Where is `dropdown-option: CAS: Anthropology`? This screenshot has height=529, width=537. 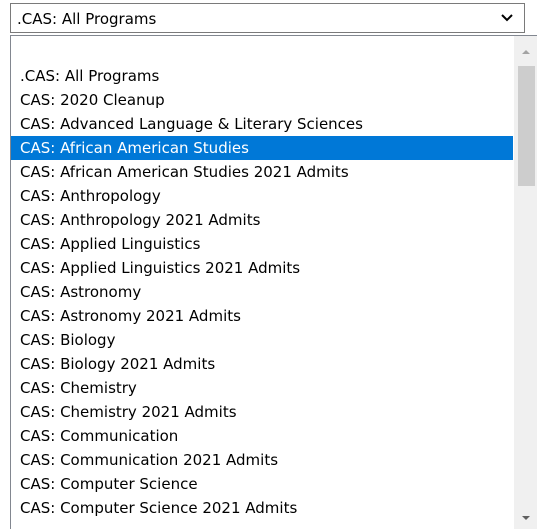
dropdown-option: CAS: Anthropology is located at coordinates (262, 196).